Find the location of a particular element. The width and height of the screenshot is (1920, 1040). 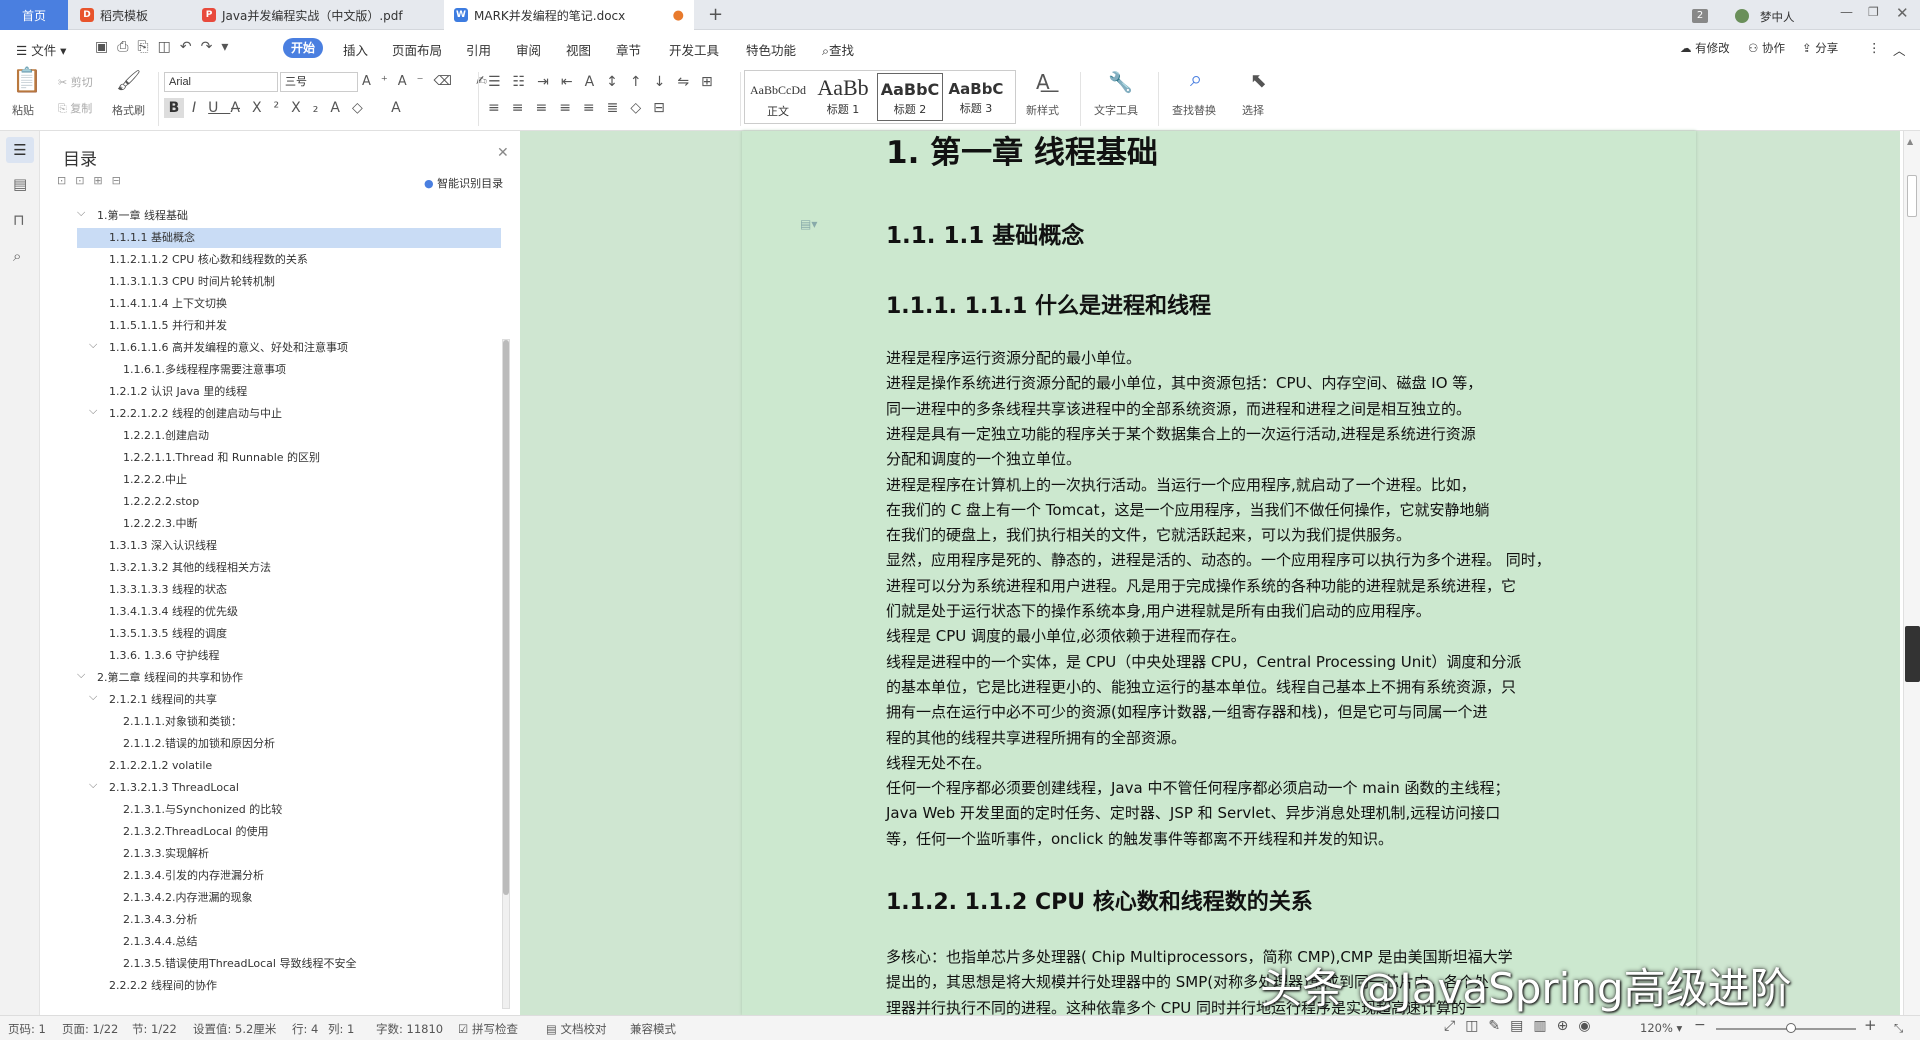

tab-features: 特色功能 is located at coordinates (771, 49).